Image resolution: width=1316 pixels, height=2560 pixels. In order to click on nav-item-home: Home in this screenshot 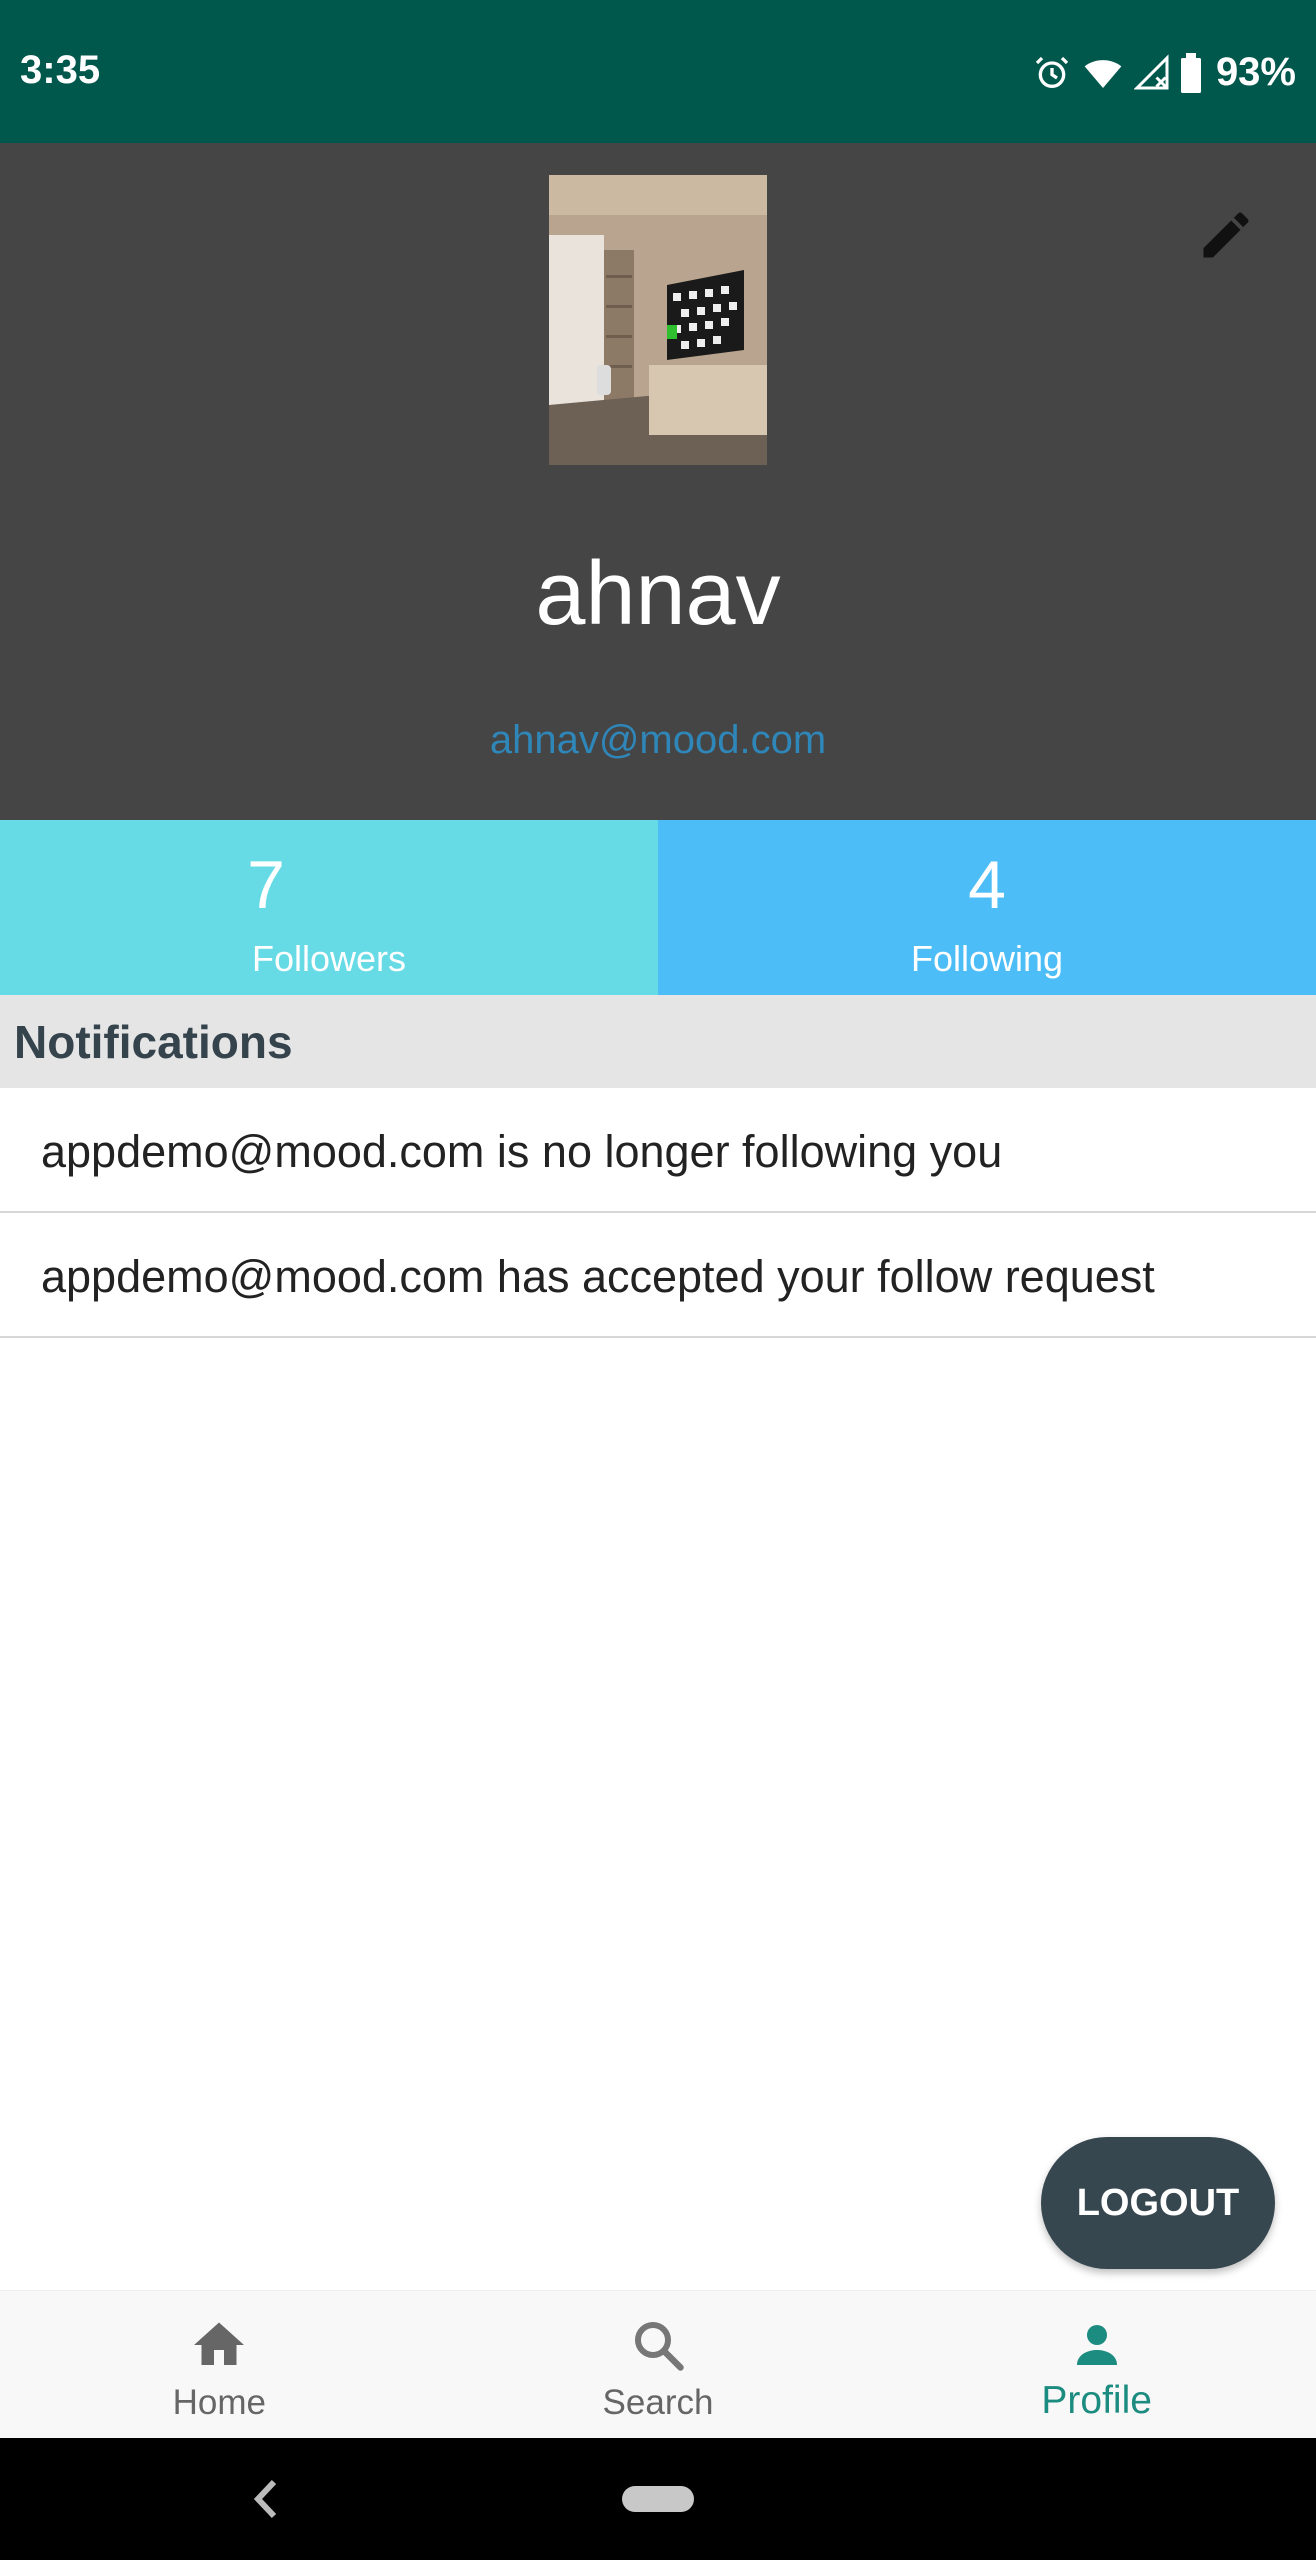, I will do `click(219, 2365)`.